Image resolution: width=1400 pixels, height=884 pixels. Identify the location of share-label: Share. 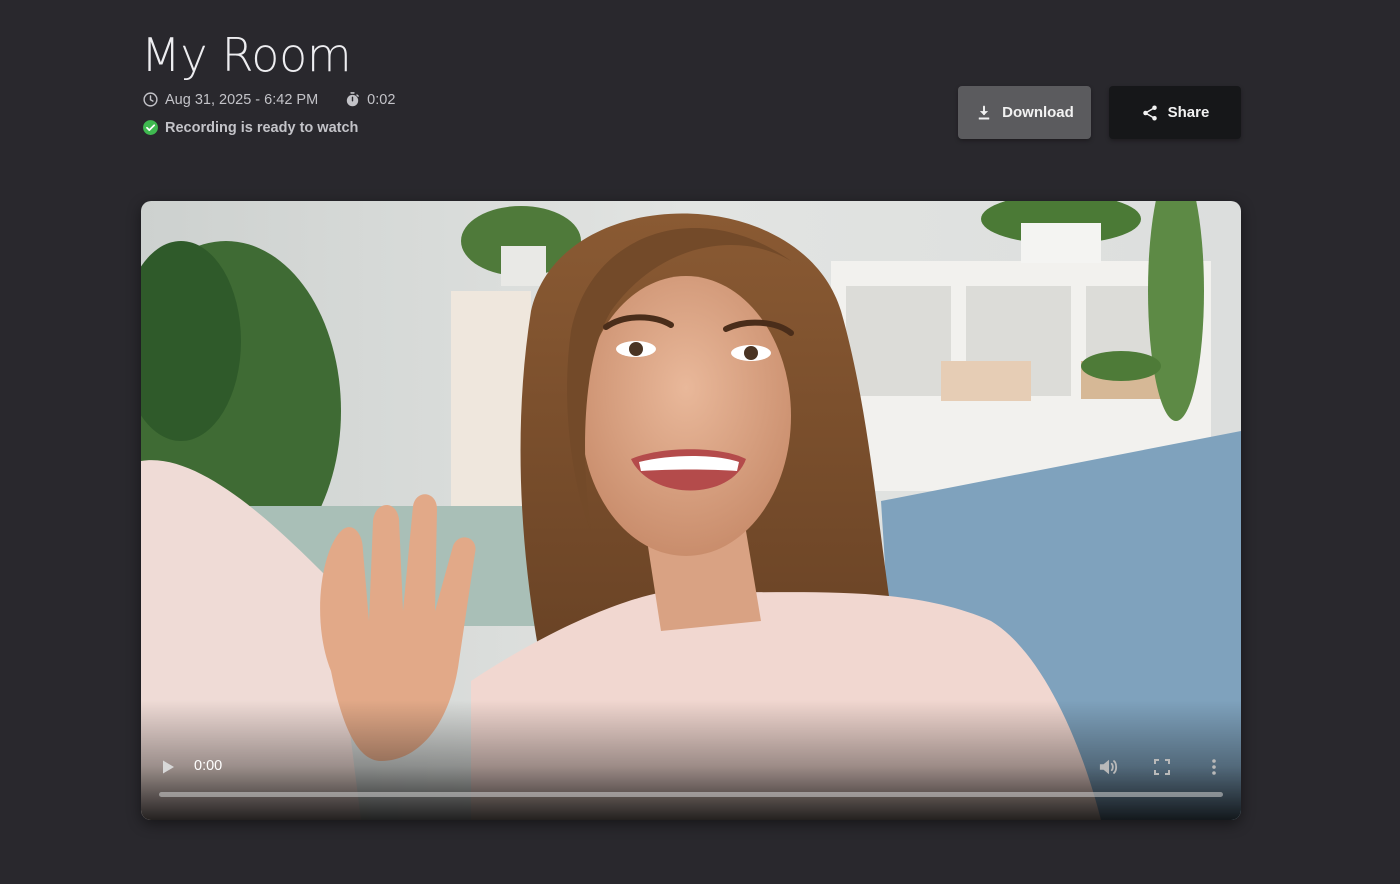
(1188, 112).